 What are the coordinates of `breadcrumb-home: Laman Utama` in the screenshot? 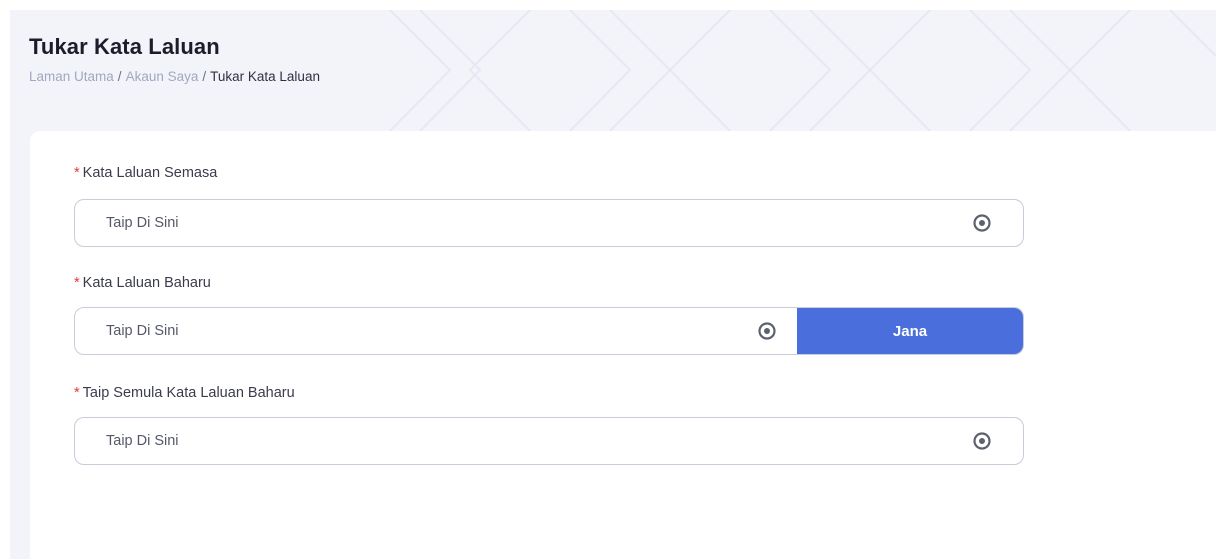 It's located at (71, 76).